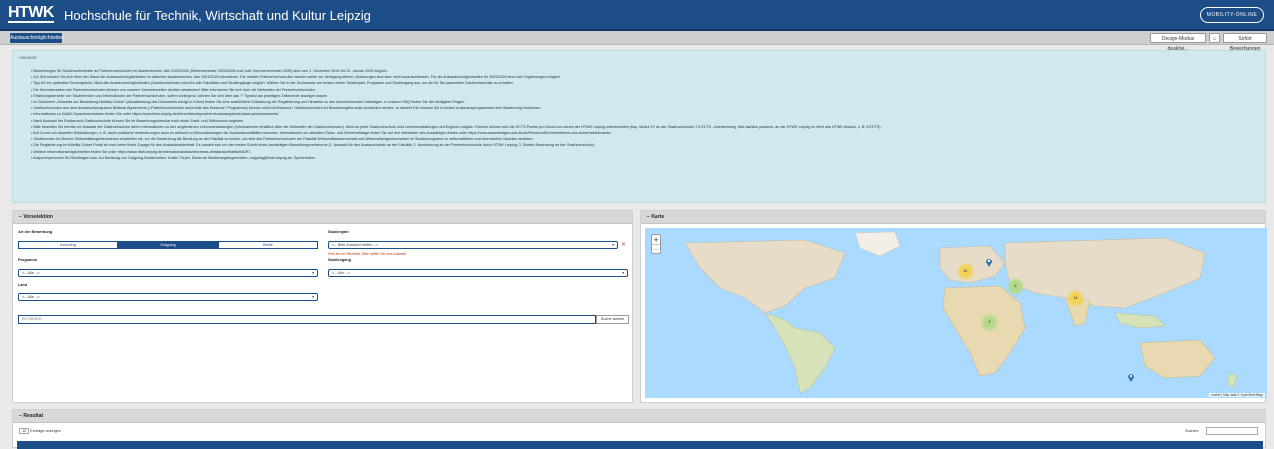  I want to click on land-select: <-- Alle --> ▾, so click(168, 297).